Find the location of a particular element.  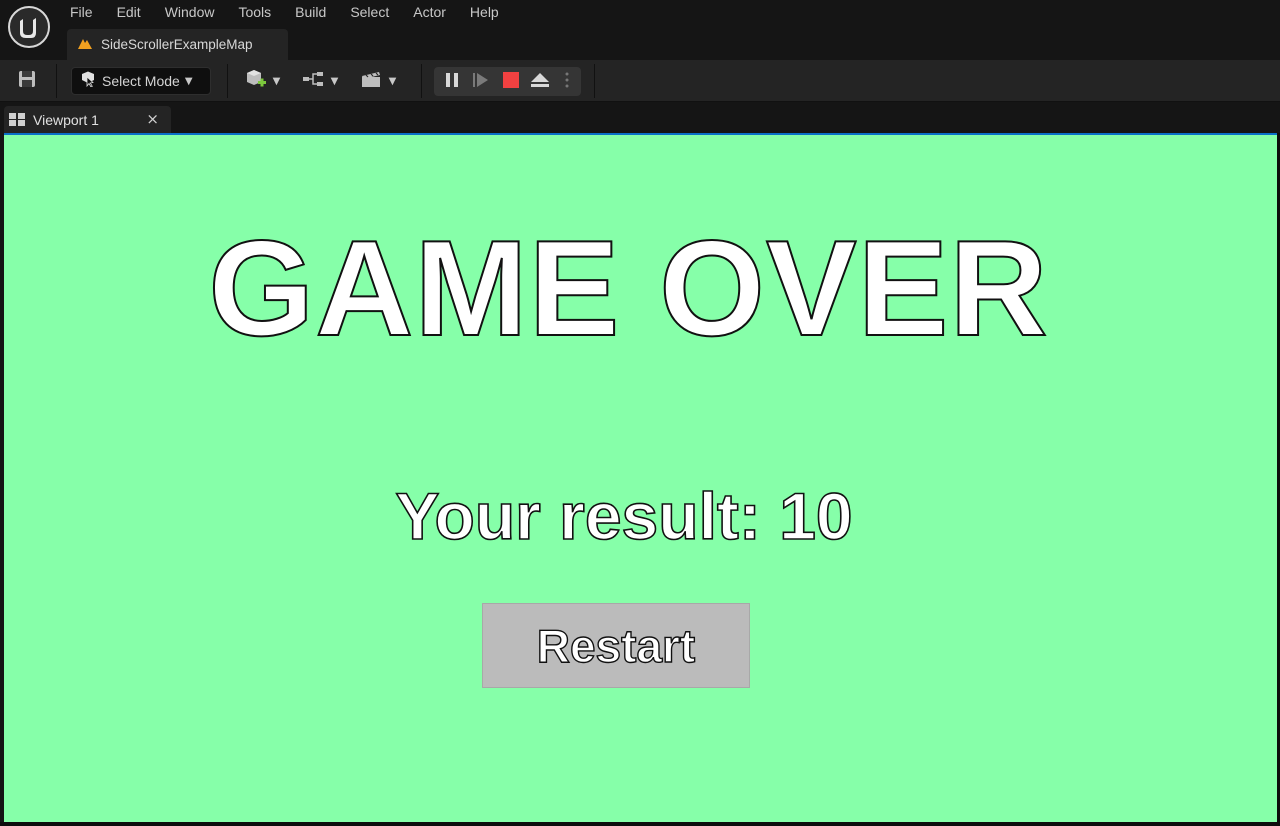

menu-help: Help is located at coordinates (484, 13).